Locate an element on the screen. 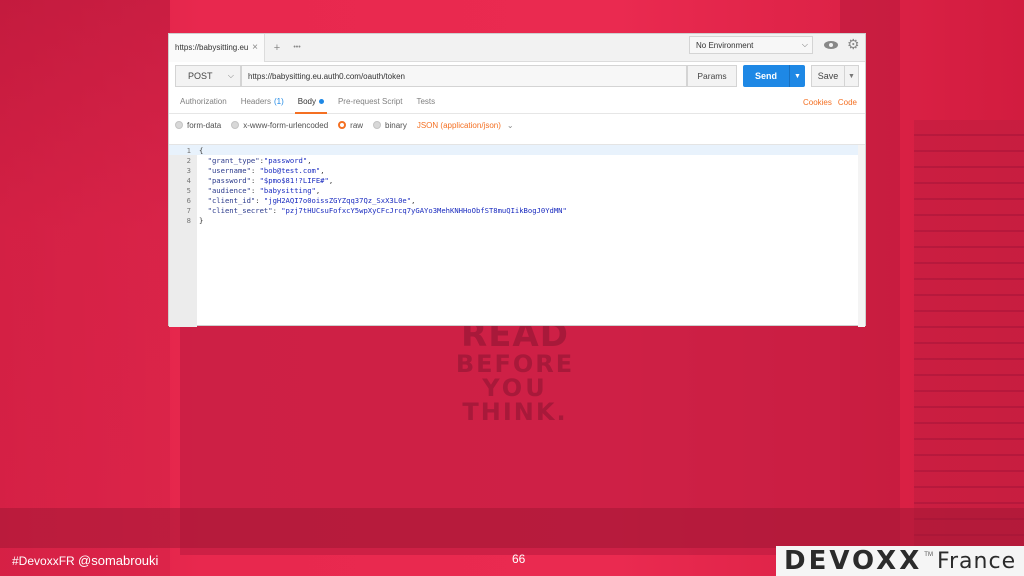 The image size is (1024, 576). body-option-form-data: form-data is located at coordinates (198, 125).